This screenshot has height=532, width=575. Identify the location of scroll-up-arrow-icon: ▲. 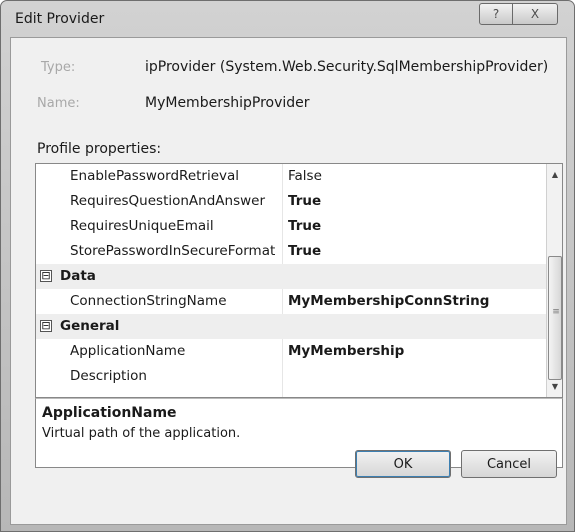
(554, 174).